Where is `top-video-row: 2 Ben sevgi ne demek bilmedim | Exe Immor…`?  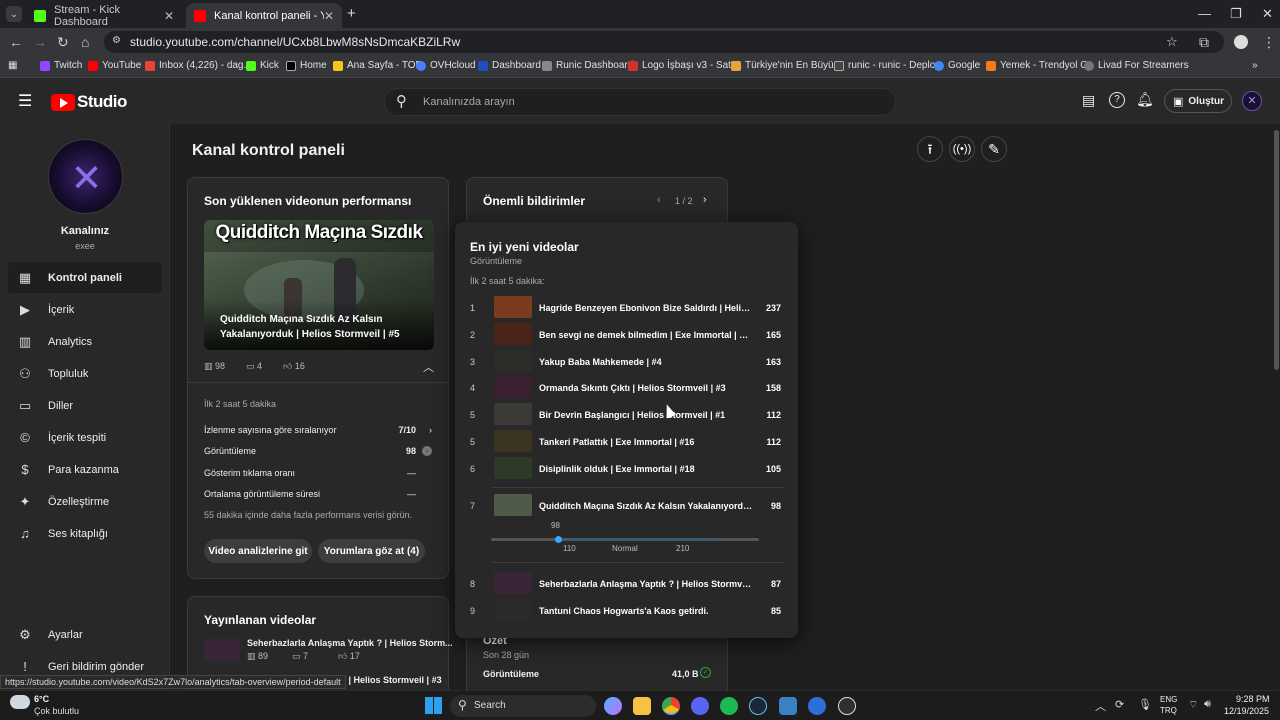 top-video-row: 2 Ben sevgi ne demek bilmedim | Exe Immor… is located at coordinates (626, 335).